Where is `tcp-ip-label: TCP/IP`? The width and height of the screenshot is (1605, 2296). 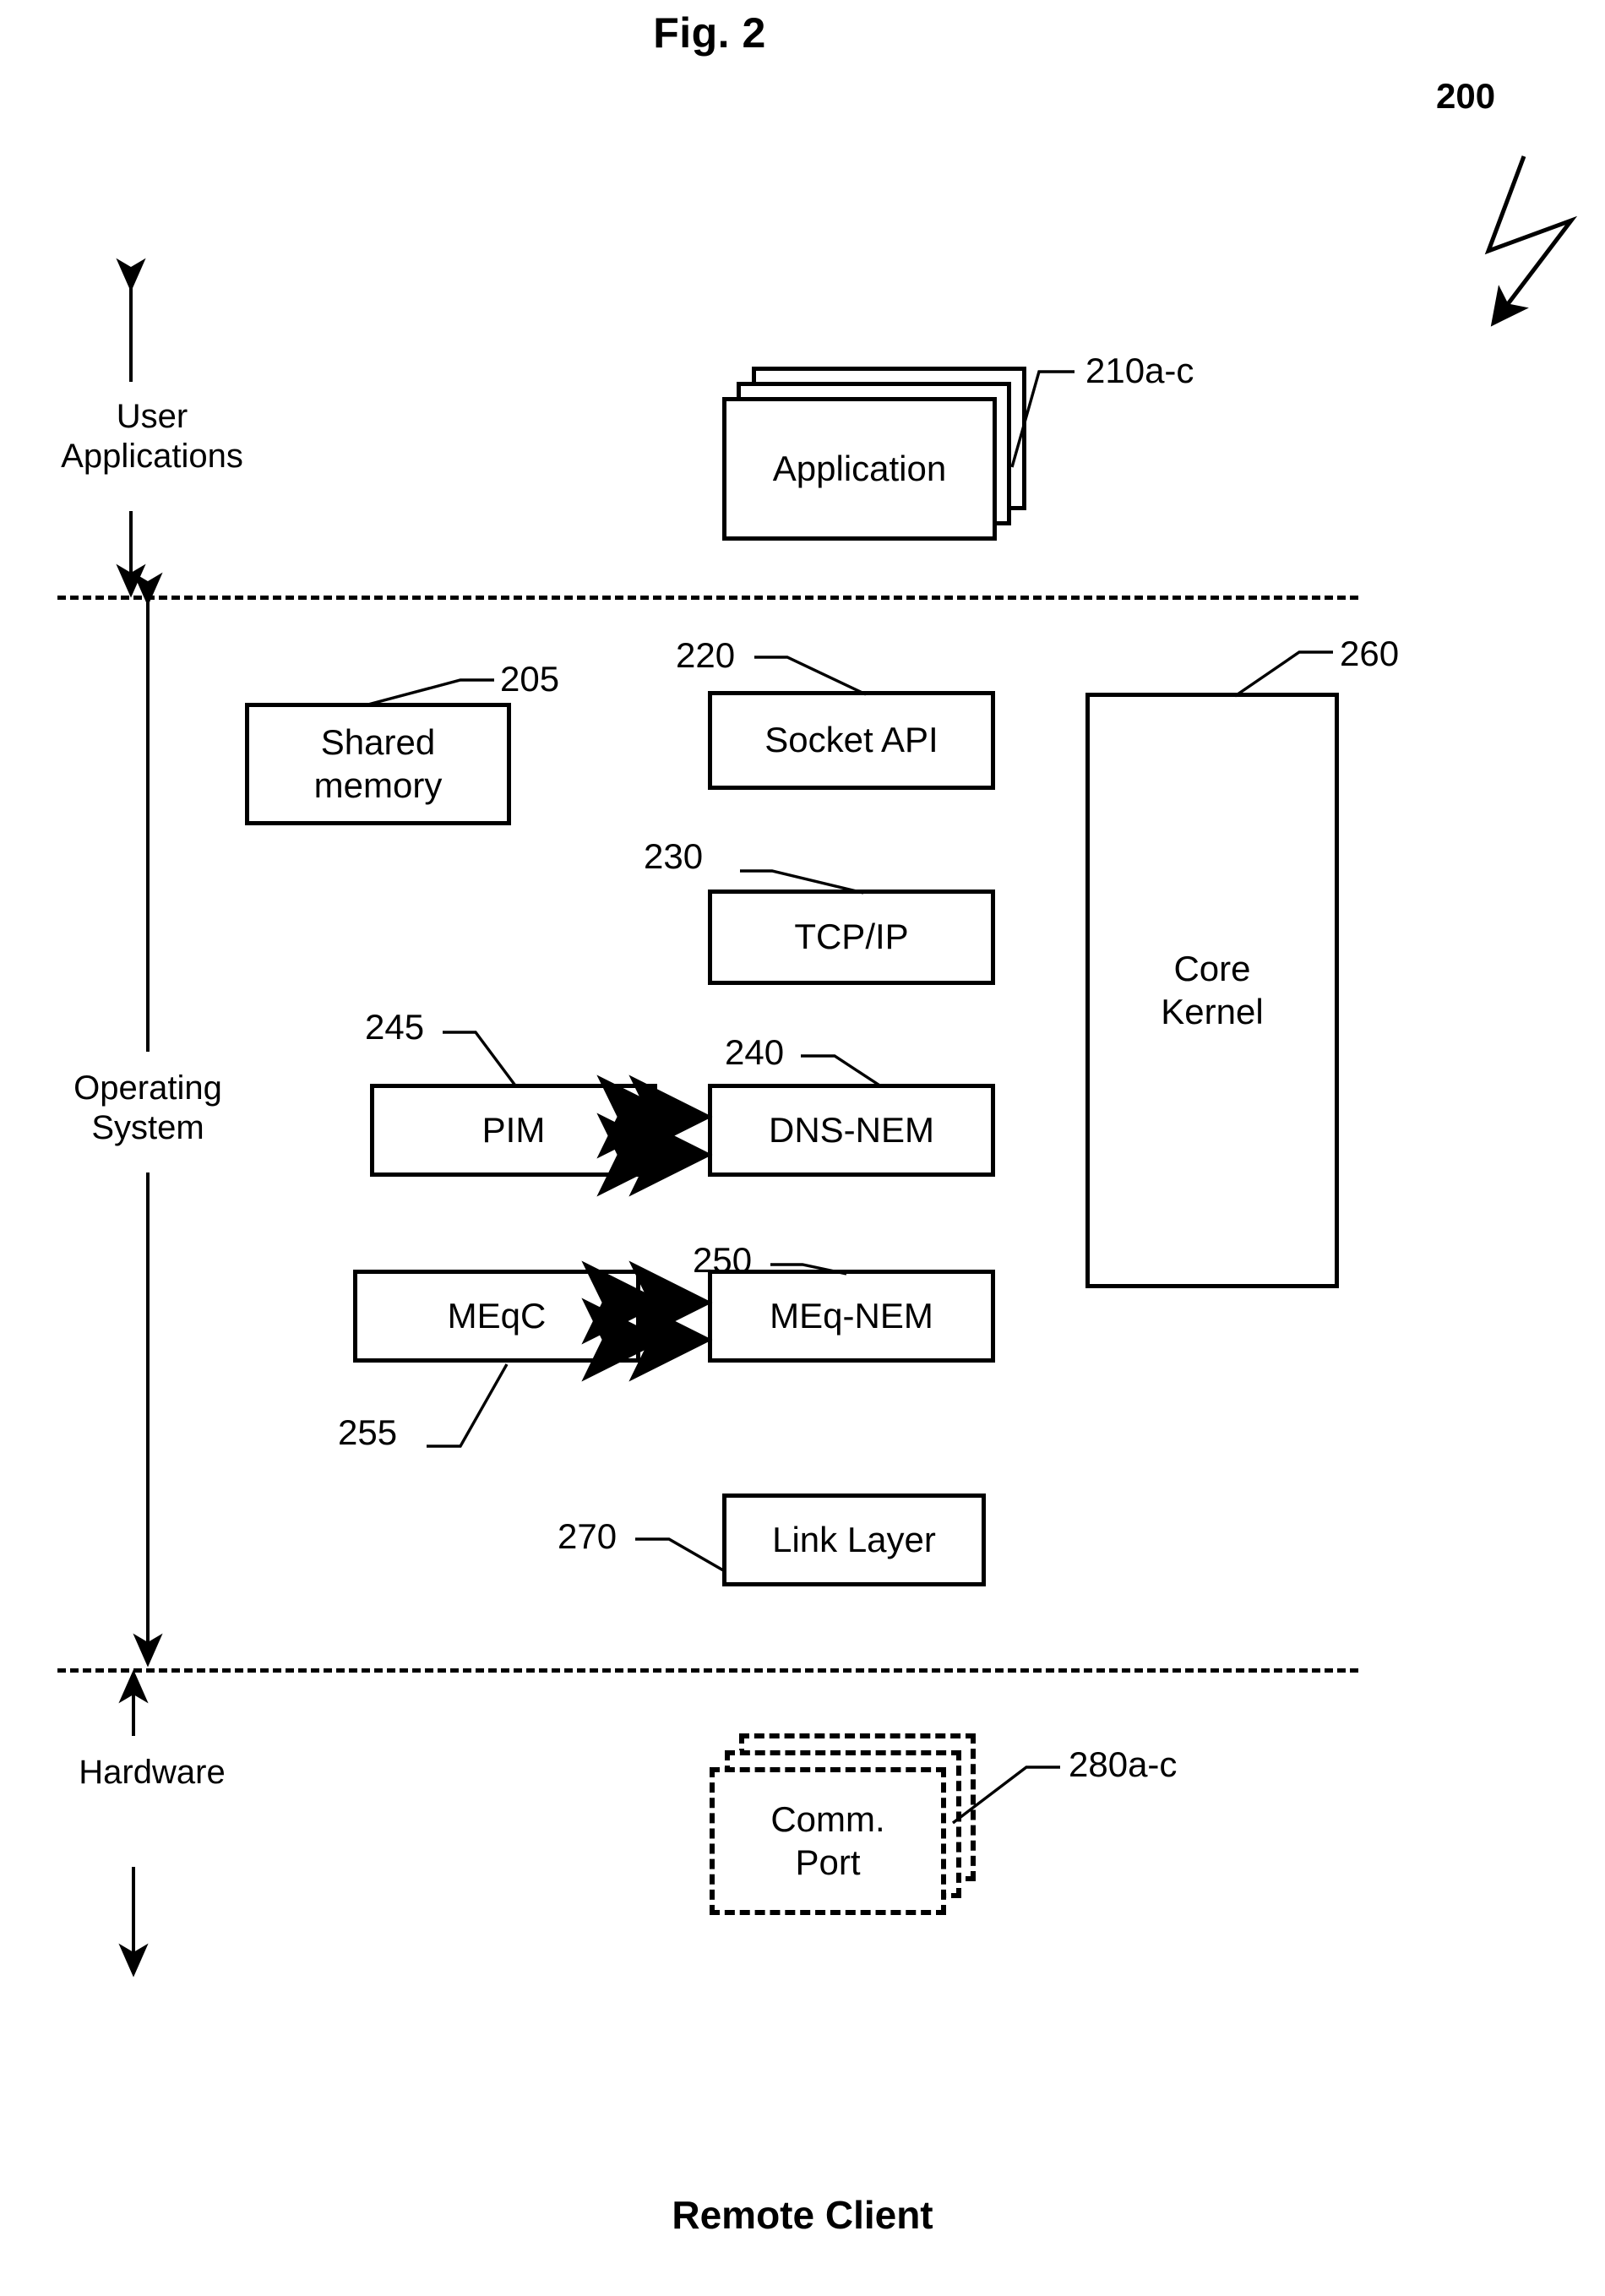 tcp-ip-label: TCP/IP is located at coordinates (851, 937).